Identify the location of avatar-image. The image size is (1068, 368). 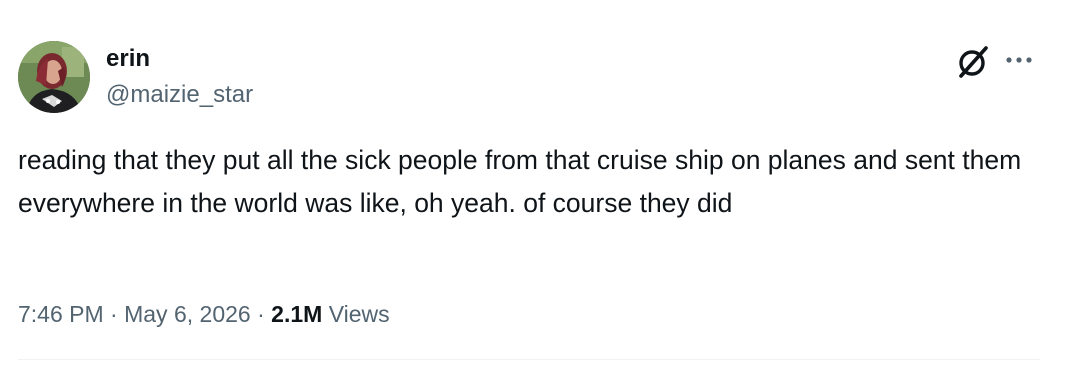
(54, 77).